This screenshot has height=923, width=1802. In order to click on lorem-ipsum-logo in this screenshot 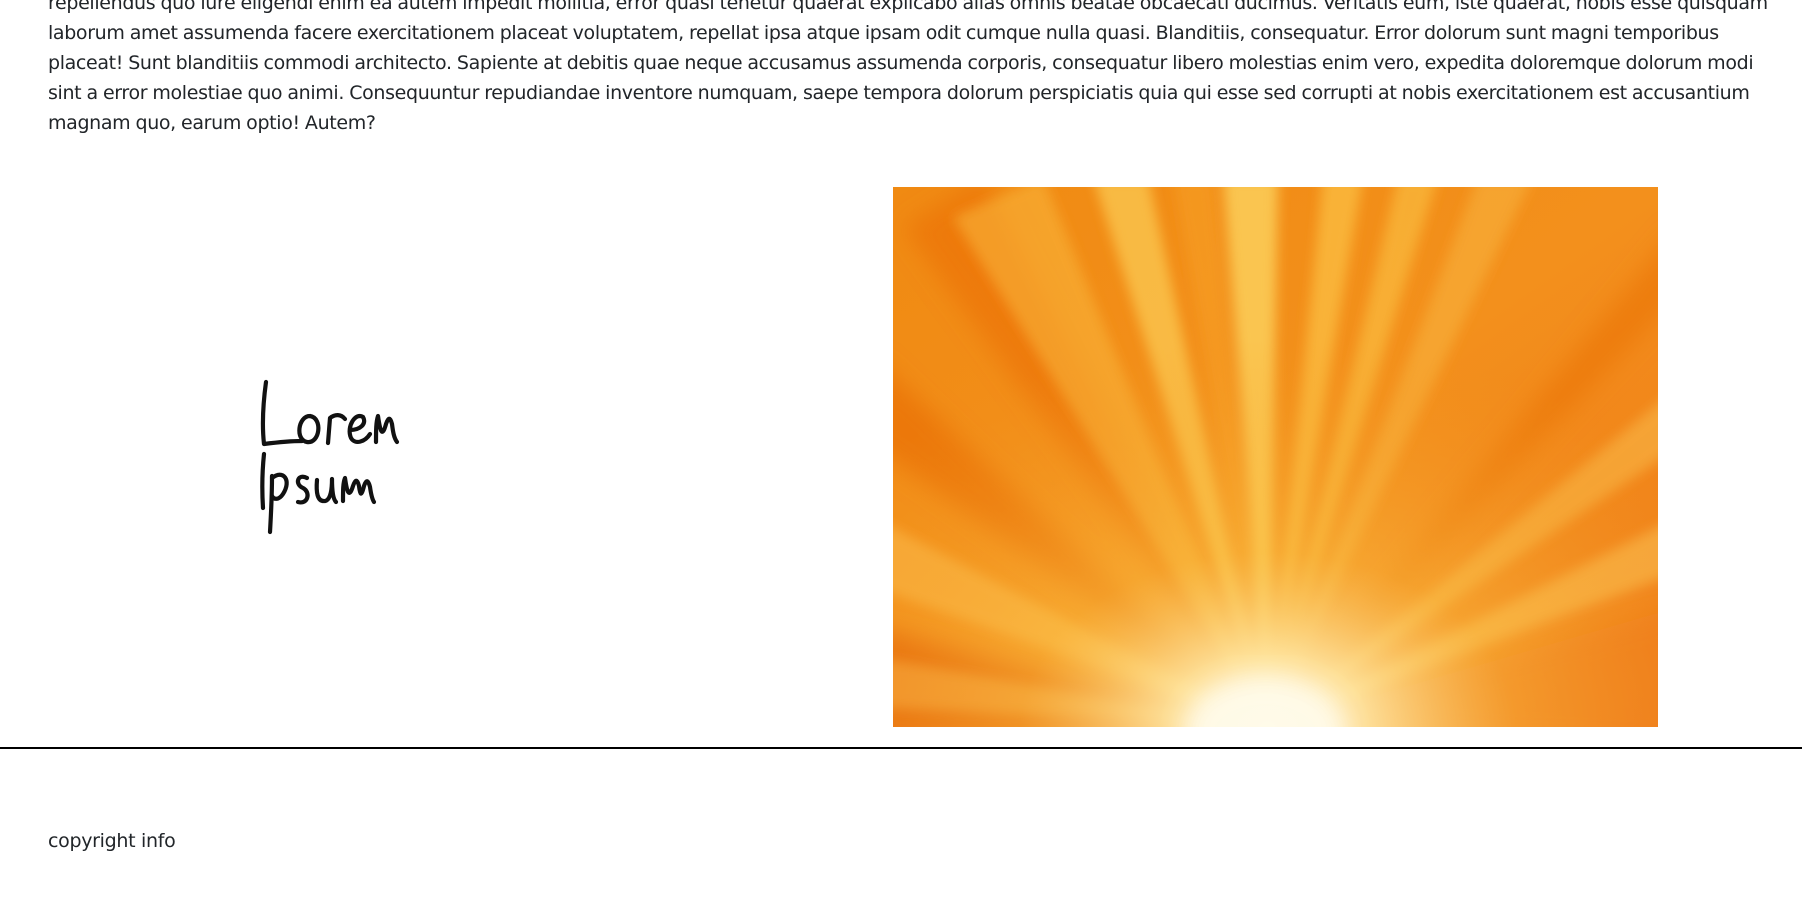, I will do `click(330, 453)`.